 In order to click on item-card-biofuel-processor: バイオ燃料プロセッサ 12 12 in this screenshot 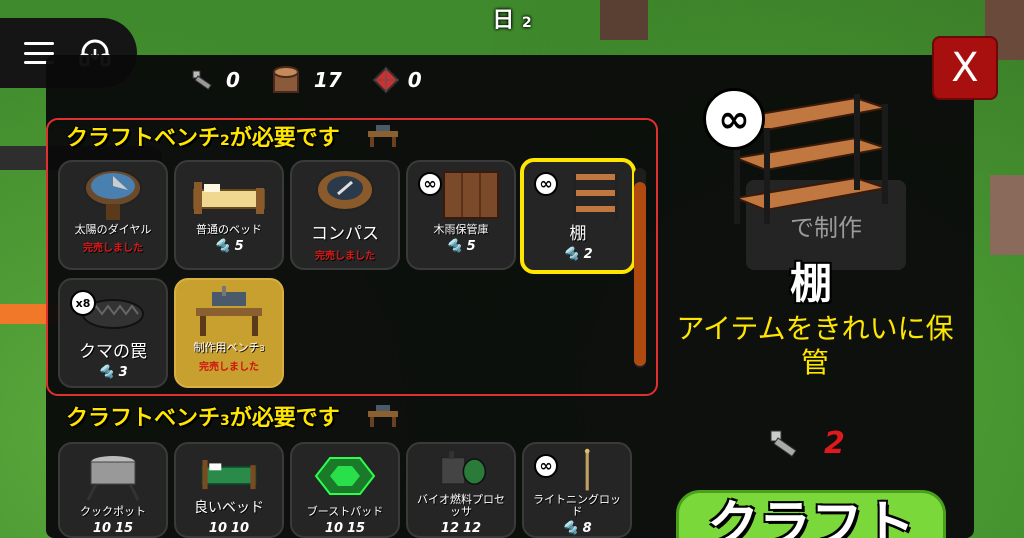, I will do `click(461, 490)`.